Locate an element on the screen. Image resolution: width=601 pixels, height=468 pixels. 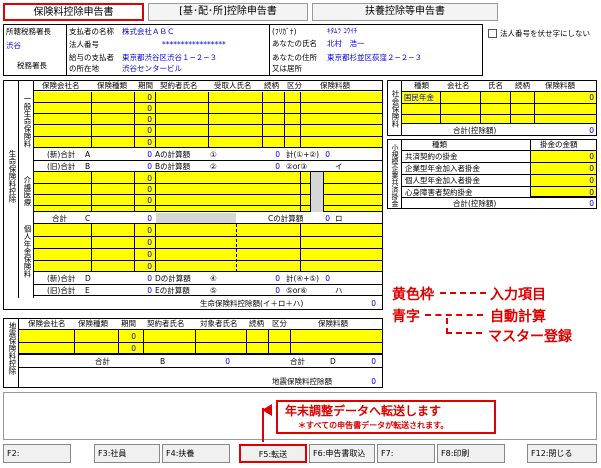
pen-d-calc-value: 0 is located at coordinates (277, 278).